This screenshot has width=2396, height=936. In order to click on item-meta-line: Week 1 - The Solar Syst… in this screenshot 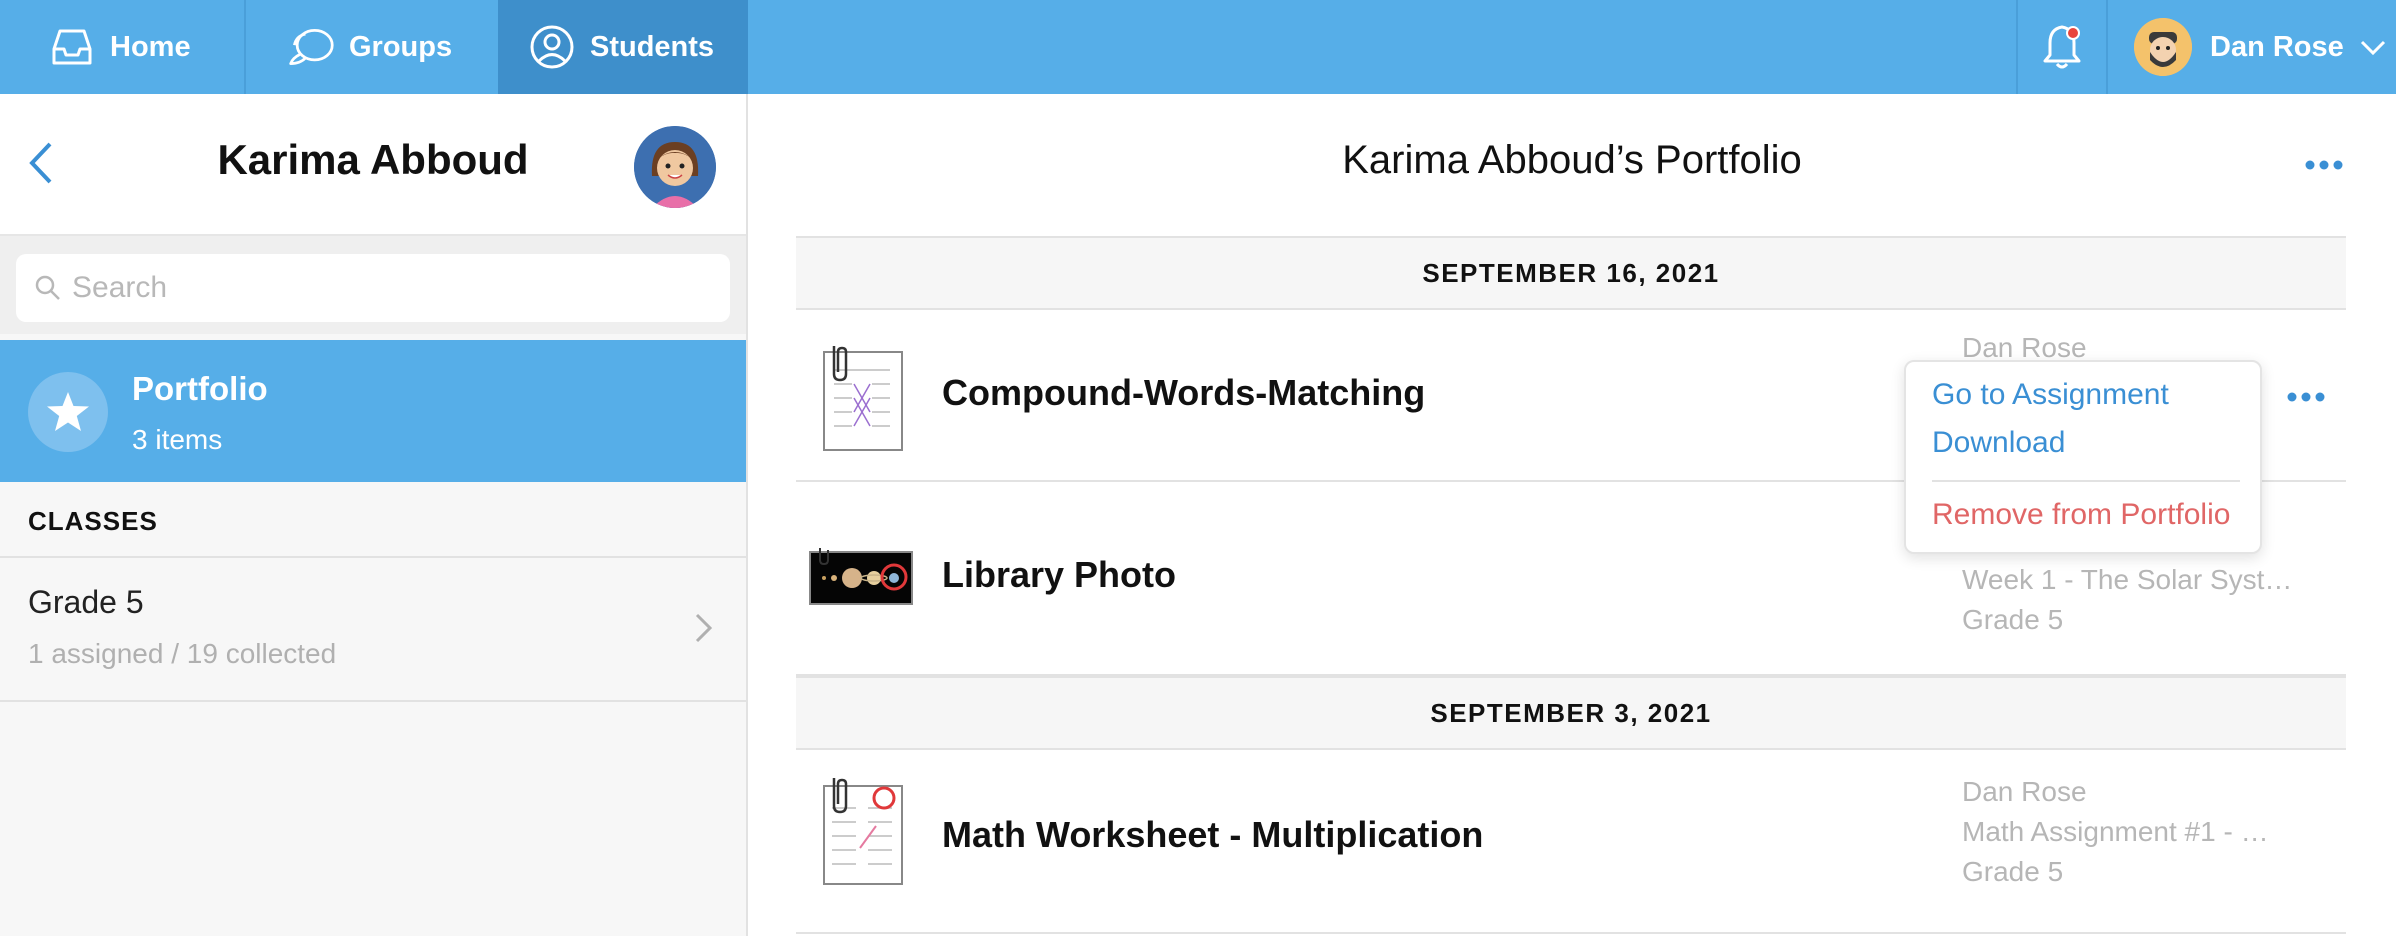, I will do `click(2127, 579)`.